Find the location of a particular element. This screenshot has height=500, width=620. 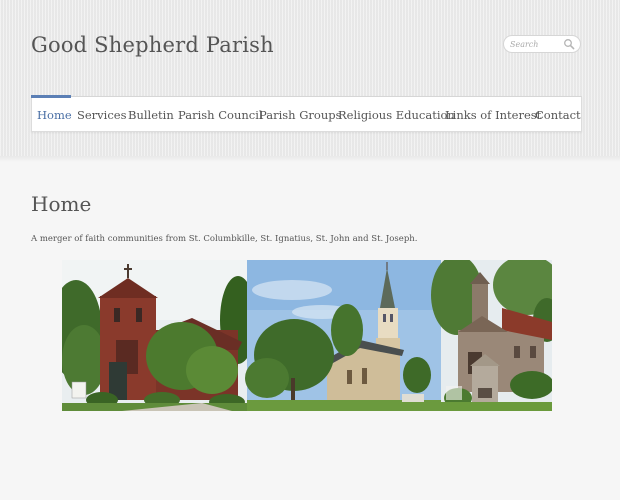

church-photo-stone is located at coordinates (491, 335).